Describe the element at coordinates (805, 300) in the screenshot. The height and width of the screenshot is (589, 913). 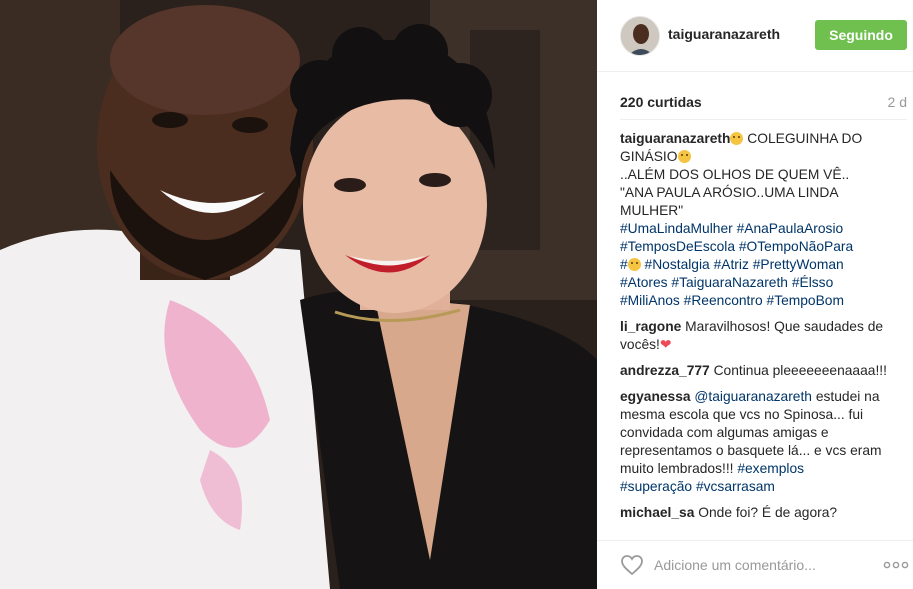
I see `hashtag: #TempoBom` at that location.